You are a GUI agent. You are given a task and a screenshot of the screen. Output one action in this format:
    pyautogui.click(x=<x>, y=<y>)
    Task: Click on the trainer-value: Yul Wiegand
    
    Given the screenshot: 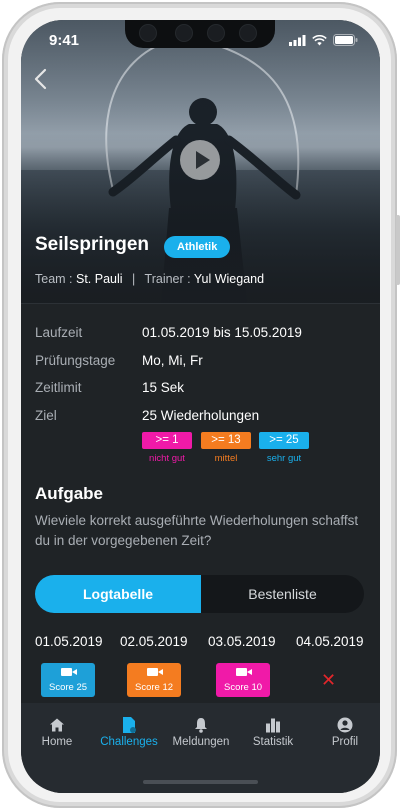 What is the action you would take?
    pyautogui.click(x=229, y=279)
    